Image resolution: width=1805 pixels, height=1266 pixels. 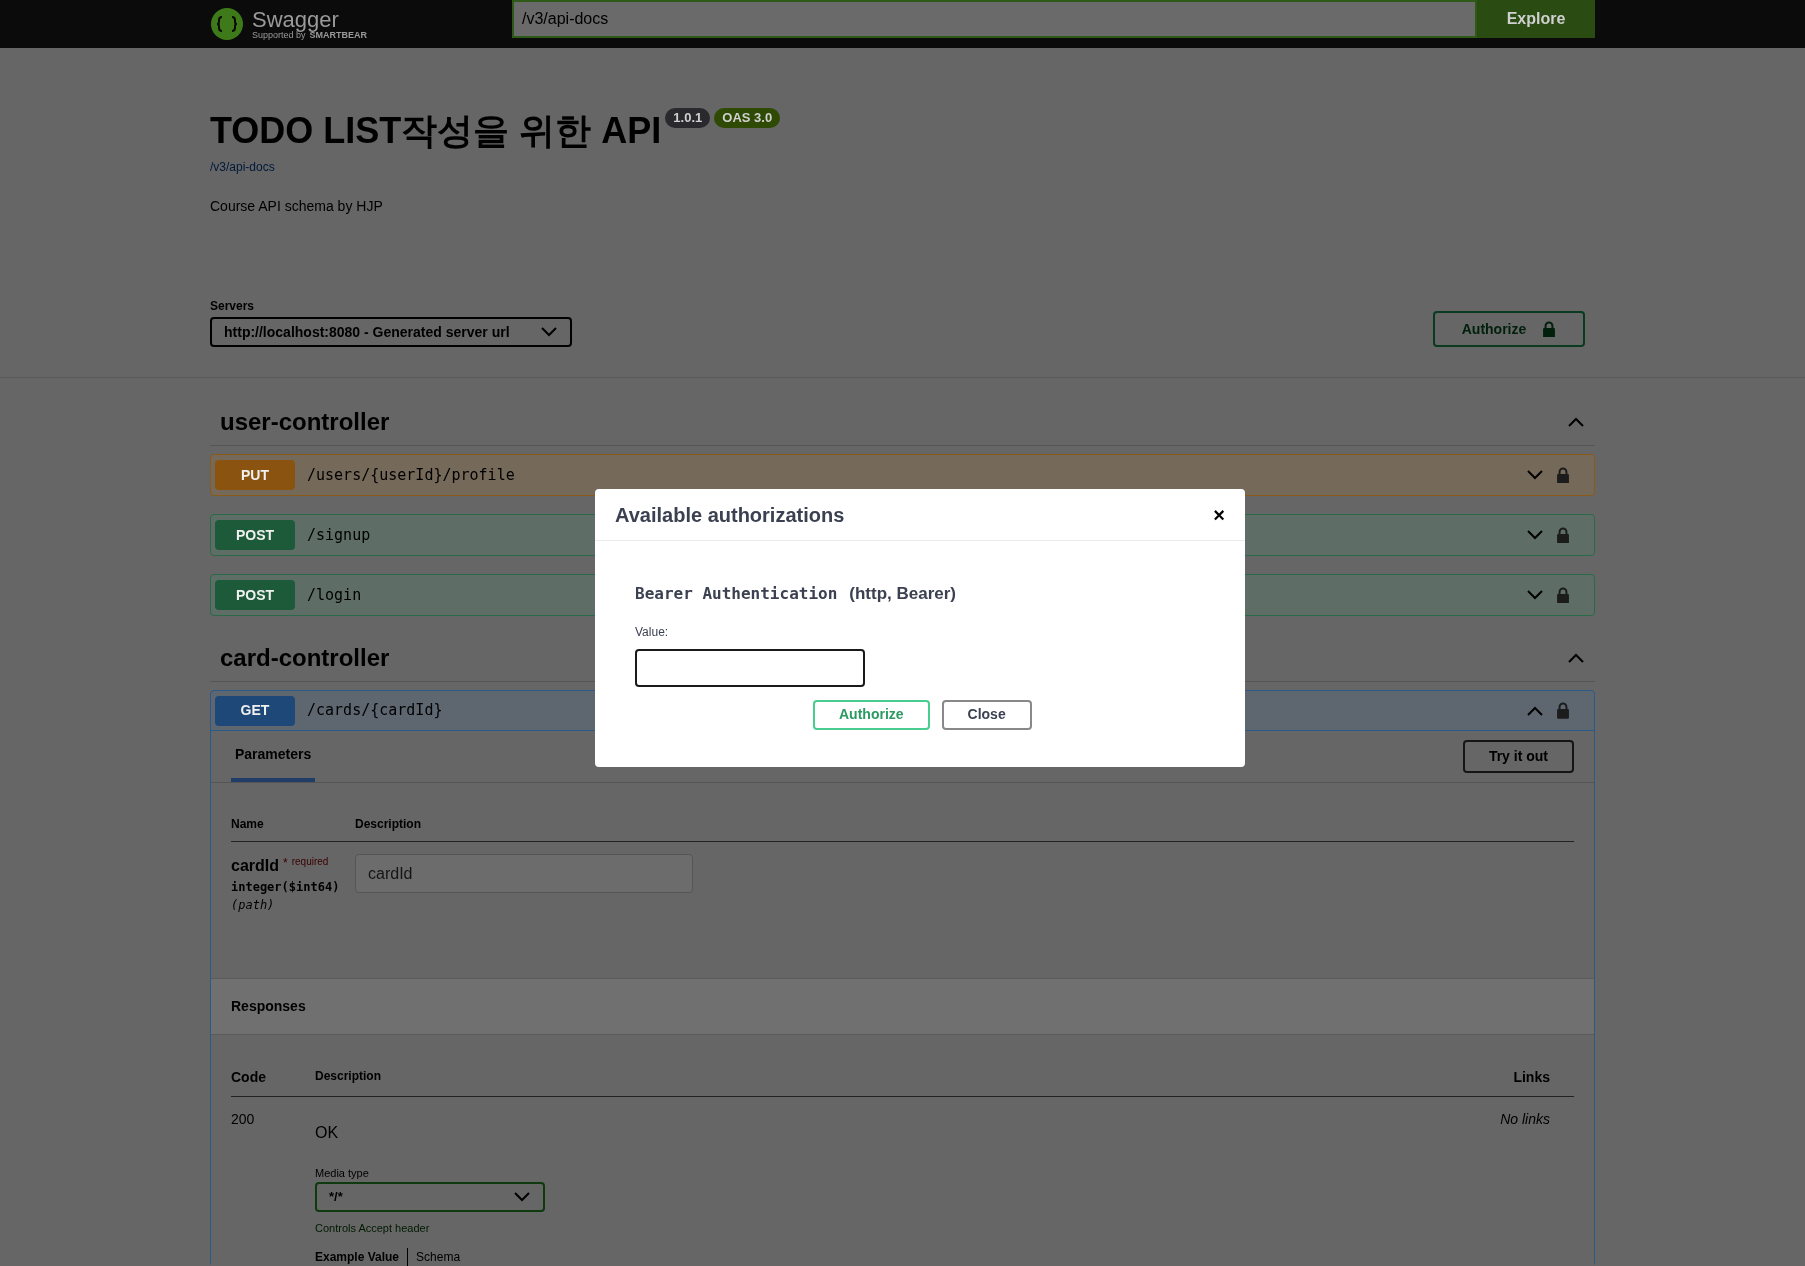 I want to click on media-type-hint: Controls Accept header, so click(x=372, y=1228).